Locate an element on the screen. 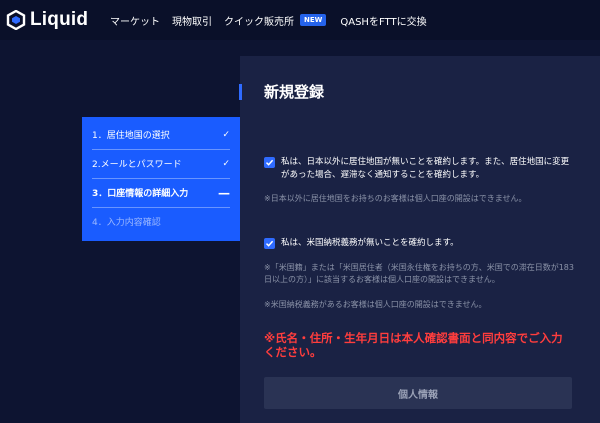 This screenshot has width=600, height=423. logo-text: Liquid is located at coordinates (59, 19).